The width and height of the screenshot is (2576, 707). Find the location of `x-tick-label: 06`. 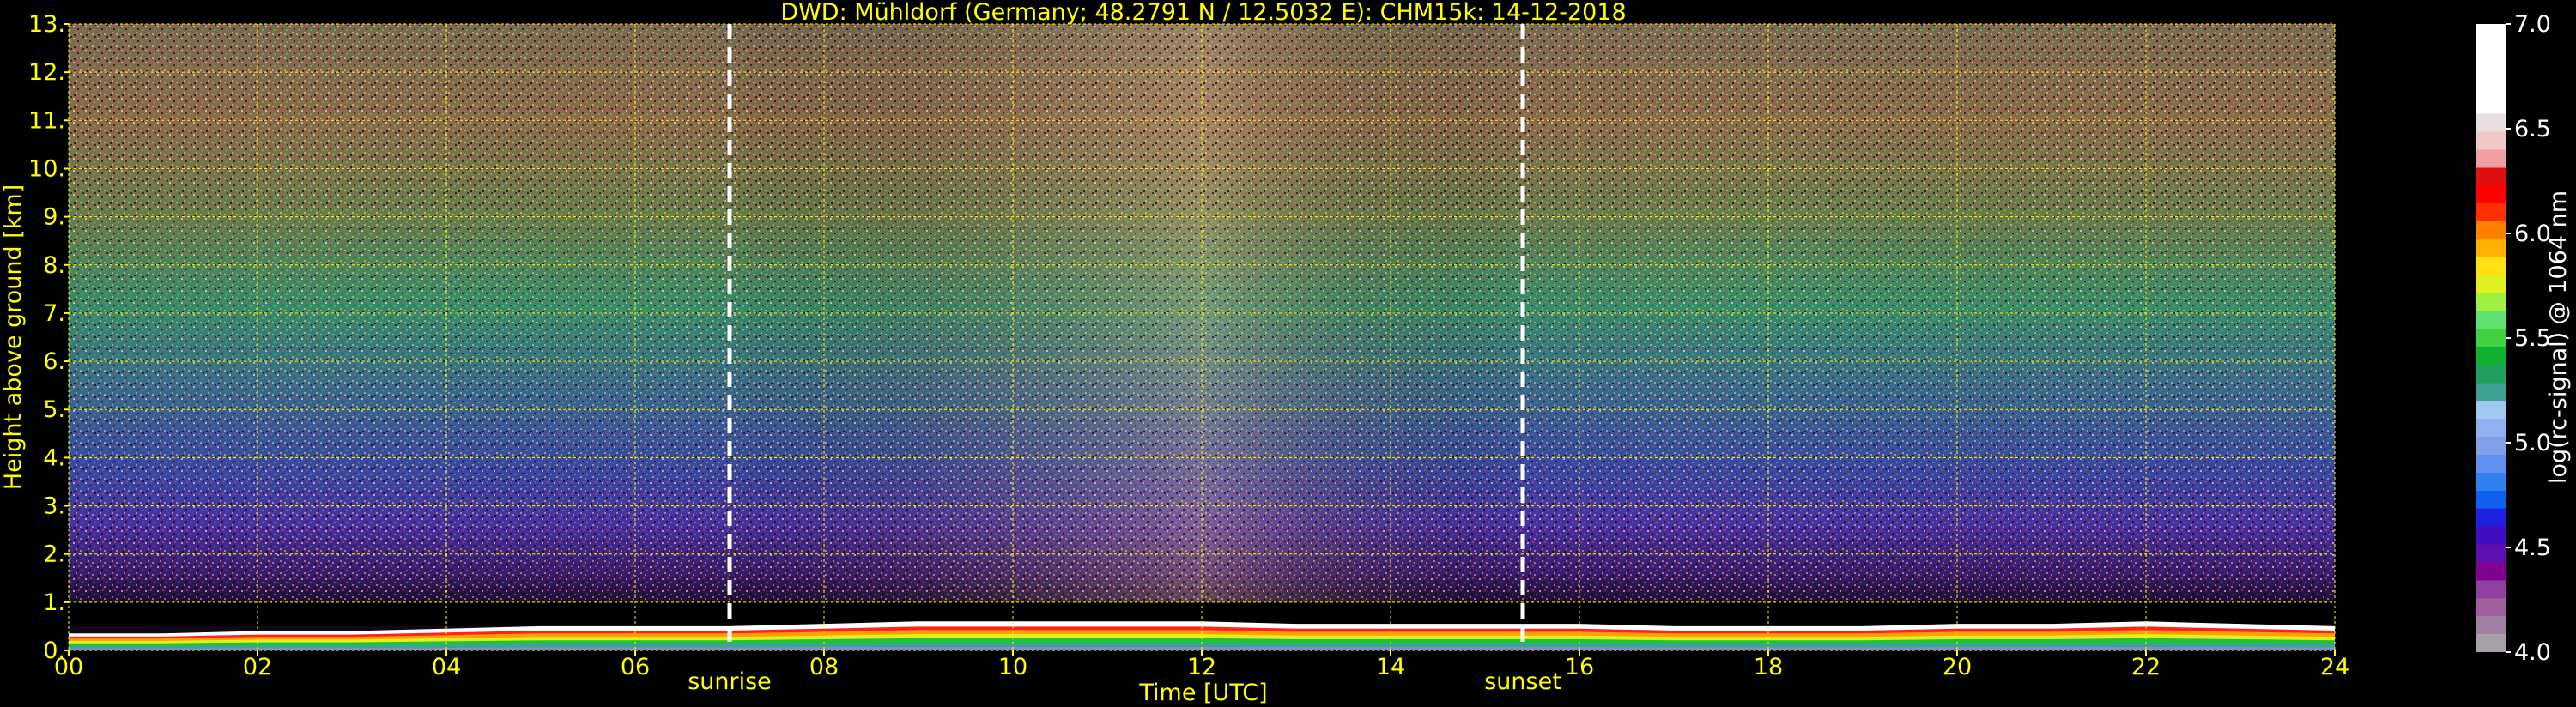

x-tick-label: 06 is located at coordinates (635, 667).